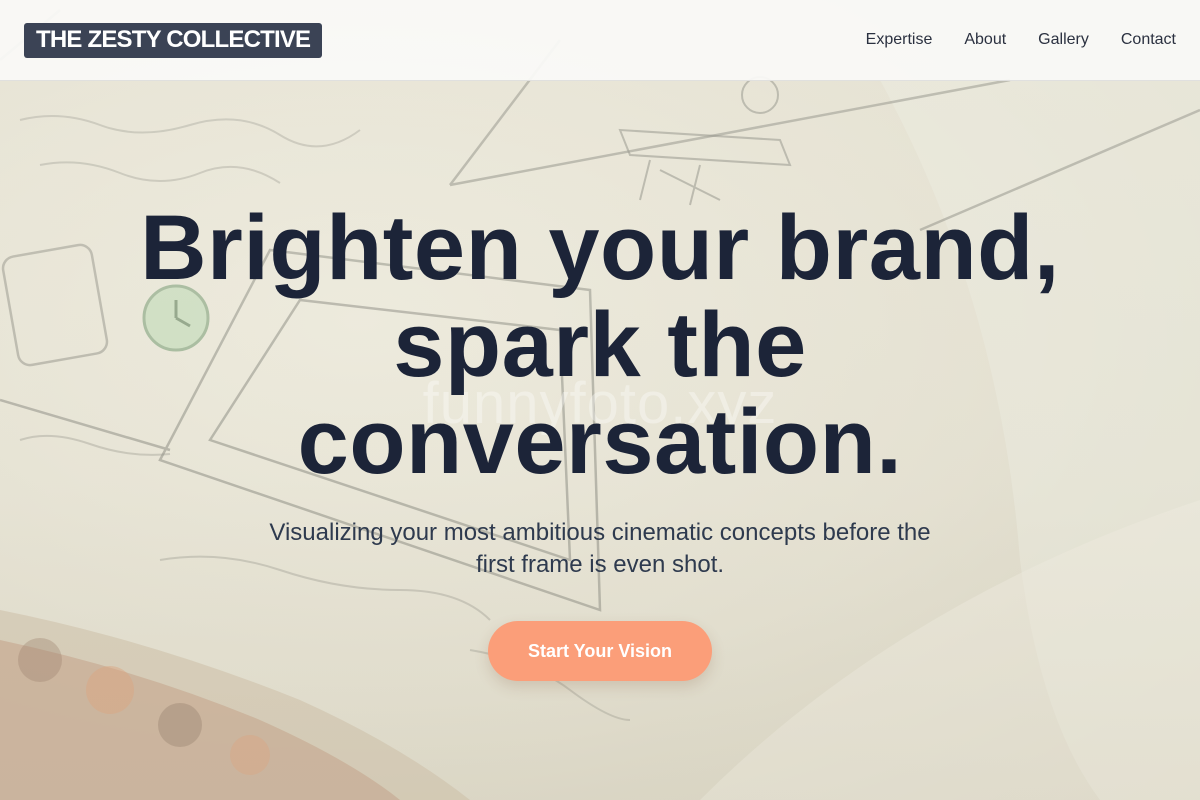 Image resolution: width=1200 pixels, height=800 pixels. I want to click on nav-link-contact: Contact, so click(1148, 40).